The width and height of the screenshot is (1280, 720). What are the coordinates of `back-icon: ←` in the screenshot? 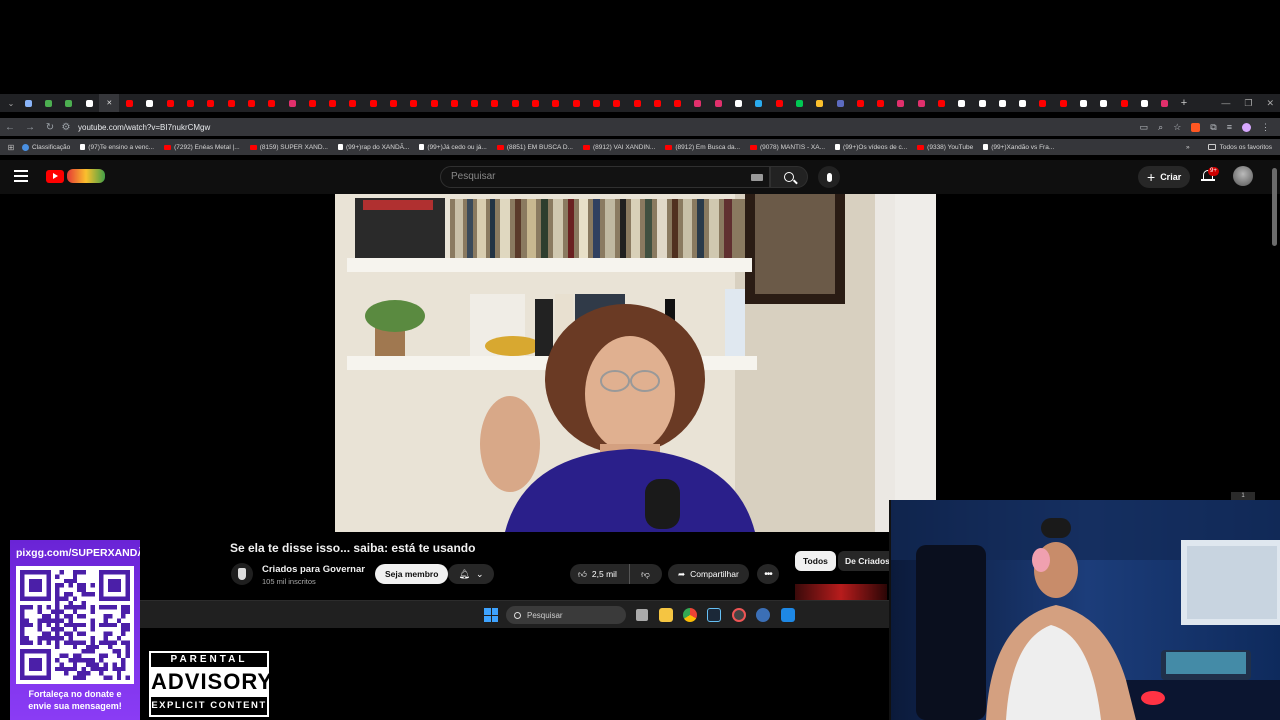 It's located at (10, 127).